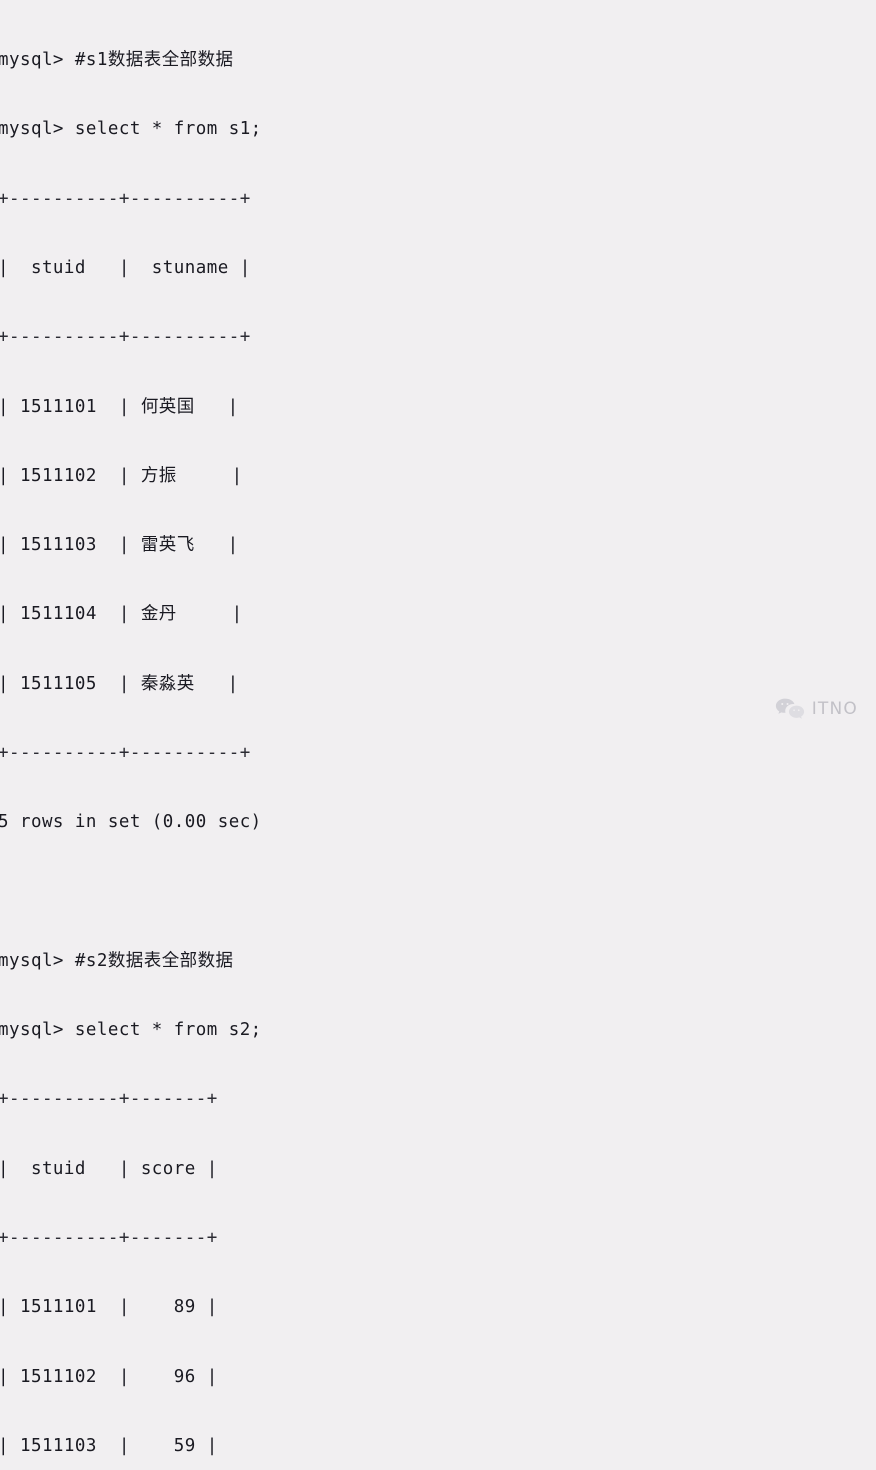  I want to click on table-row: | 1511103 | 59 |, so click(109, 1445).